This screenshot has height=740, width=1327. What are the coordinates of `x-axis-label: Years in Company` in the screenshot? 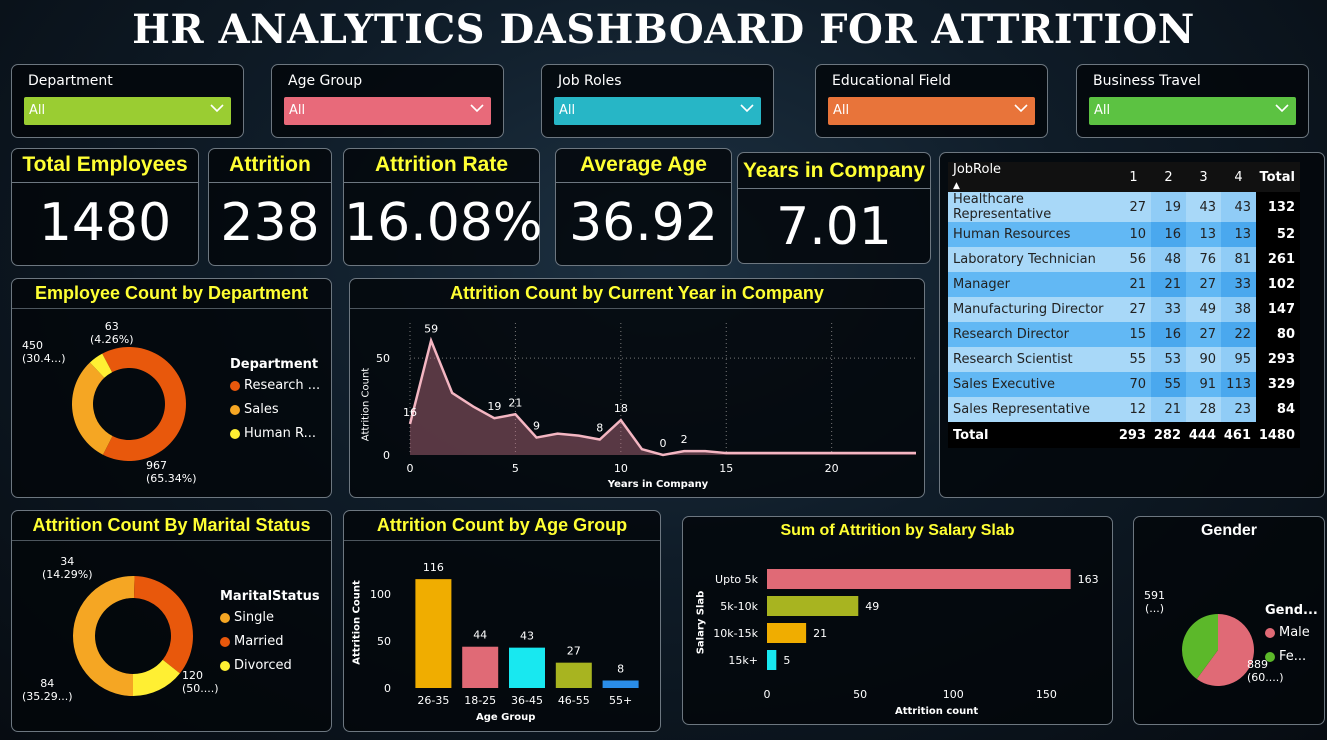 It's located at (658, 484).